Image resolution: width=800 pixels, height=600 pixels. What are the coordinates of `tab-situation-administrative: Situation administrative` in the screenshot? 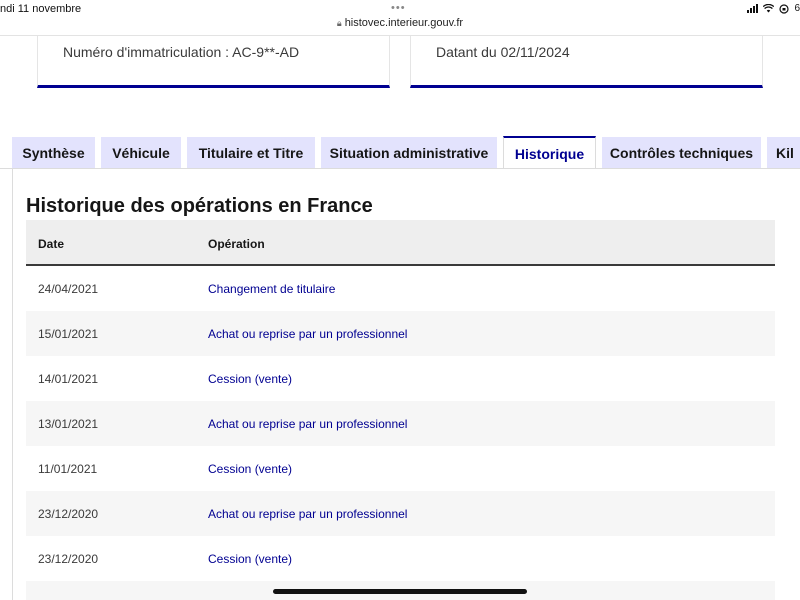 It's located at (409, 153).